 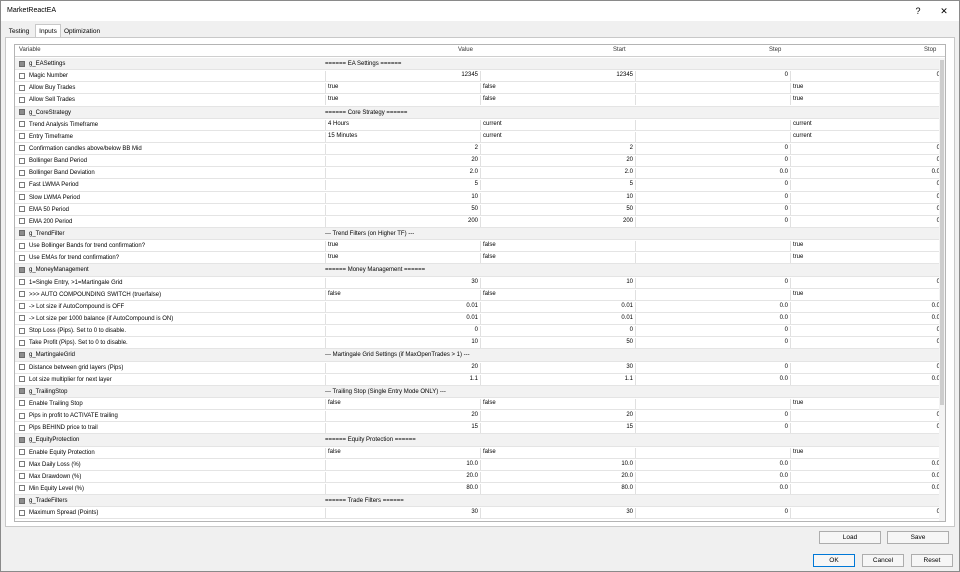 I want to click on start-cell: 20, so click(x=557, y=416).